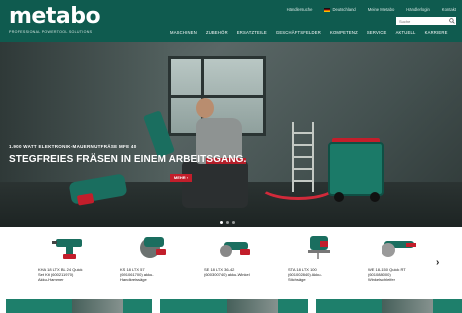 The height and width of the screenshot is (313, 462). I want to click on product-card: SE 18 LTX 36-42 (600300740) akku-Winkel, so click(237, 264).